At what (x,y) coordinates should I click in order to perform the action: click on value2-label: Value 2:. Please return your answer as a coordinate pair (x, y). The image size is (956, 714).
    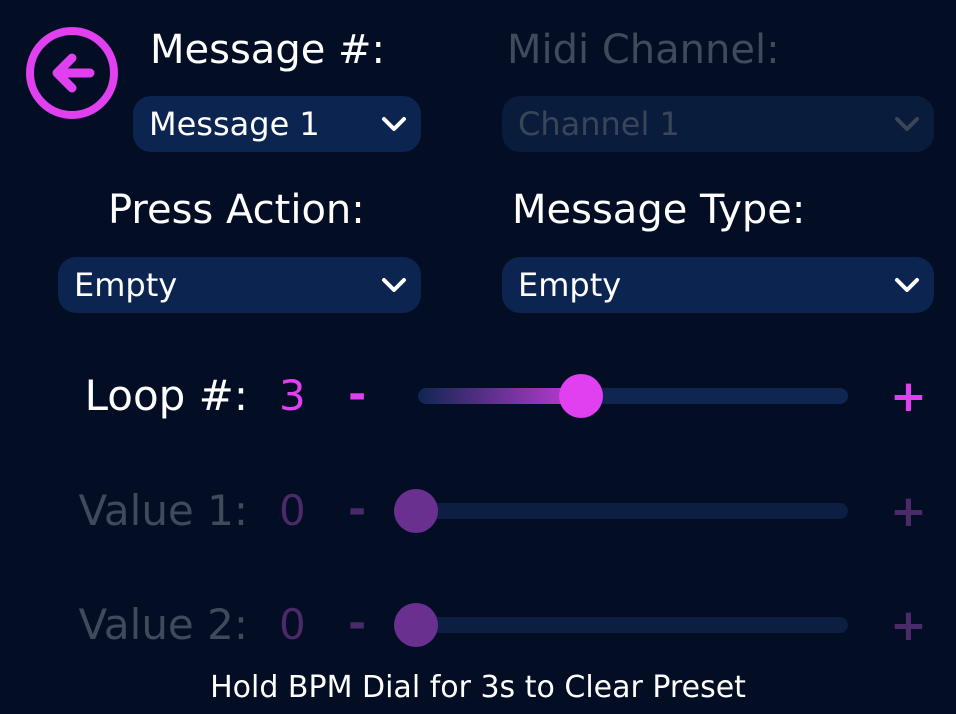
    Looking at the image, I should click on (163, 624).